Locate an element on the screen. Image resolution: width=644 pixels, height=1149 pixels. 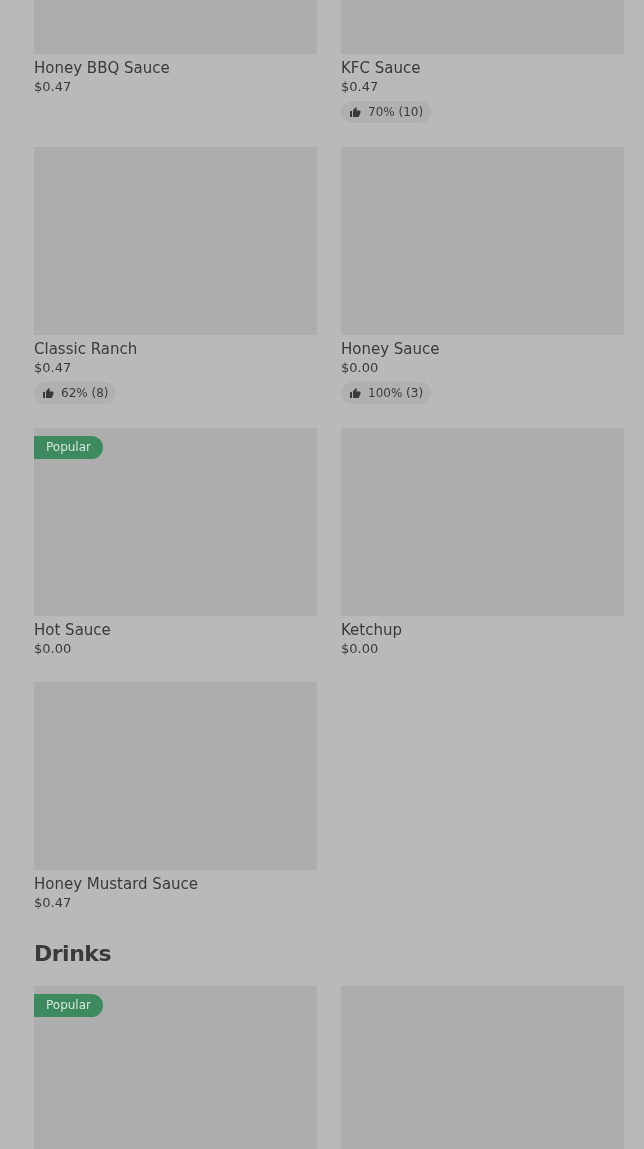
item-name: Classic Ranch is located at coordinates (86, 349).